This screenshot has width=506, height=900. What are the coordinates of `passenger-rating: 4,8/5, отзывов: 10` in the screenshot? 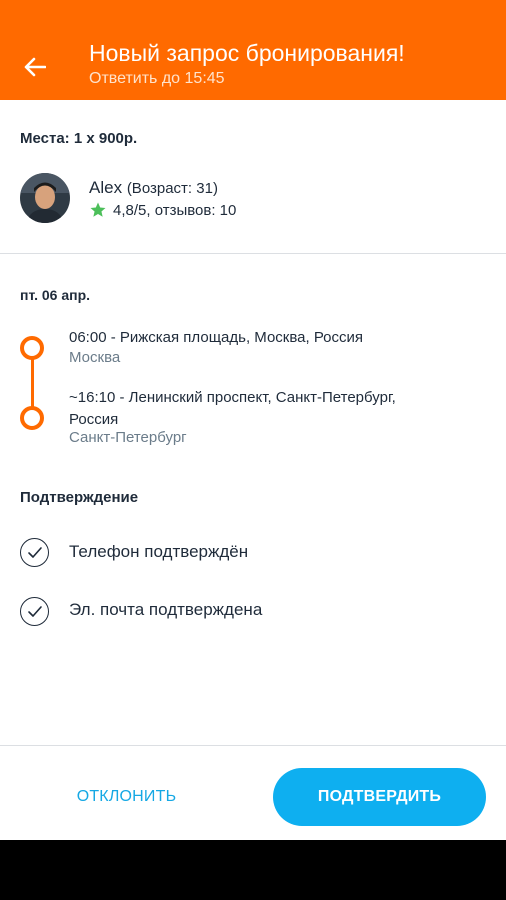 It's located at (162, 210).